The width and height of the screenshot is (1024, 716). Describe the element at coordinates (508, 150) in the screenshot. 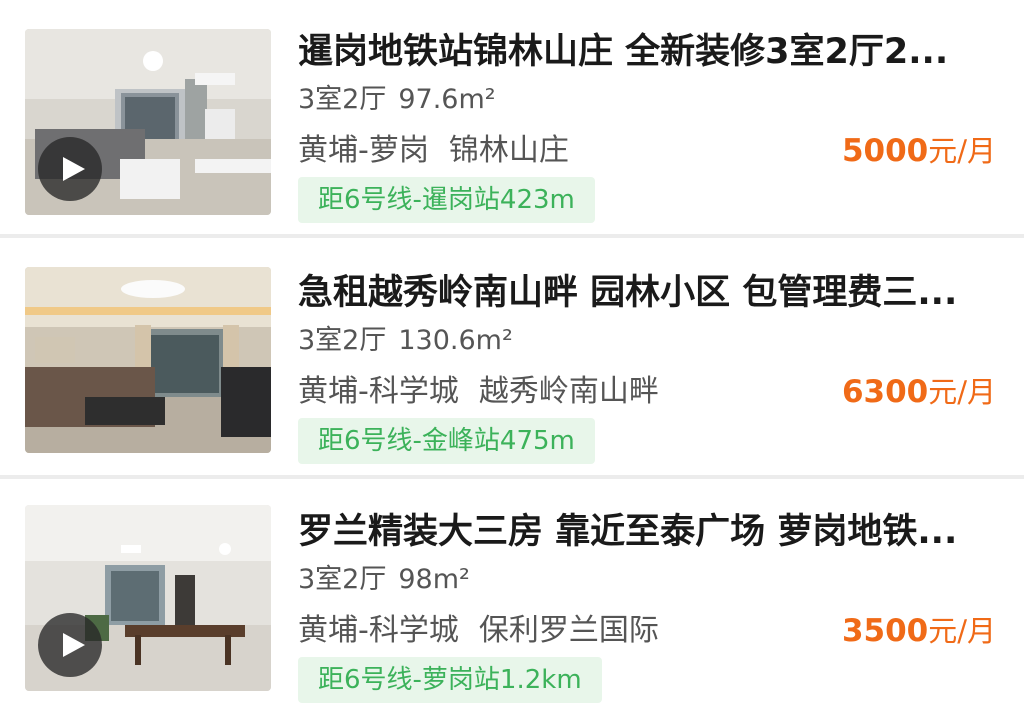

I see `community-name: 锦林山庄` at that location.